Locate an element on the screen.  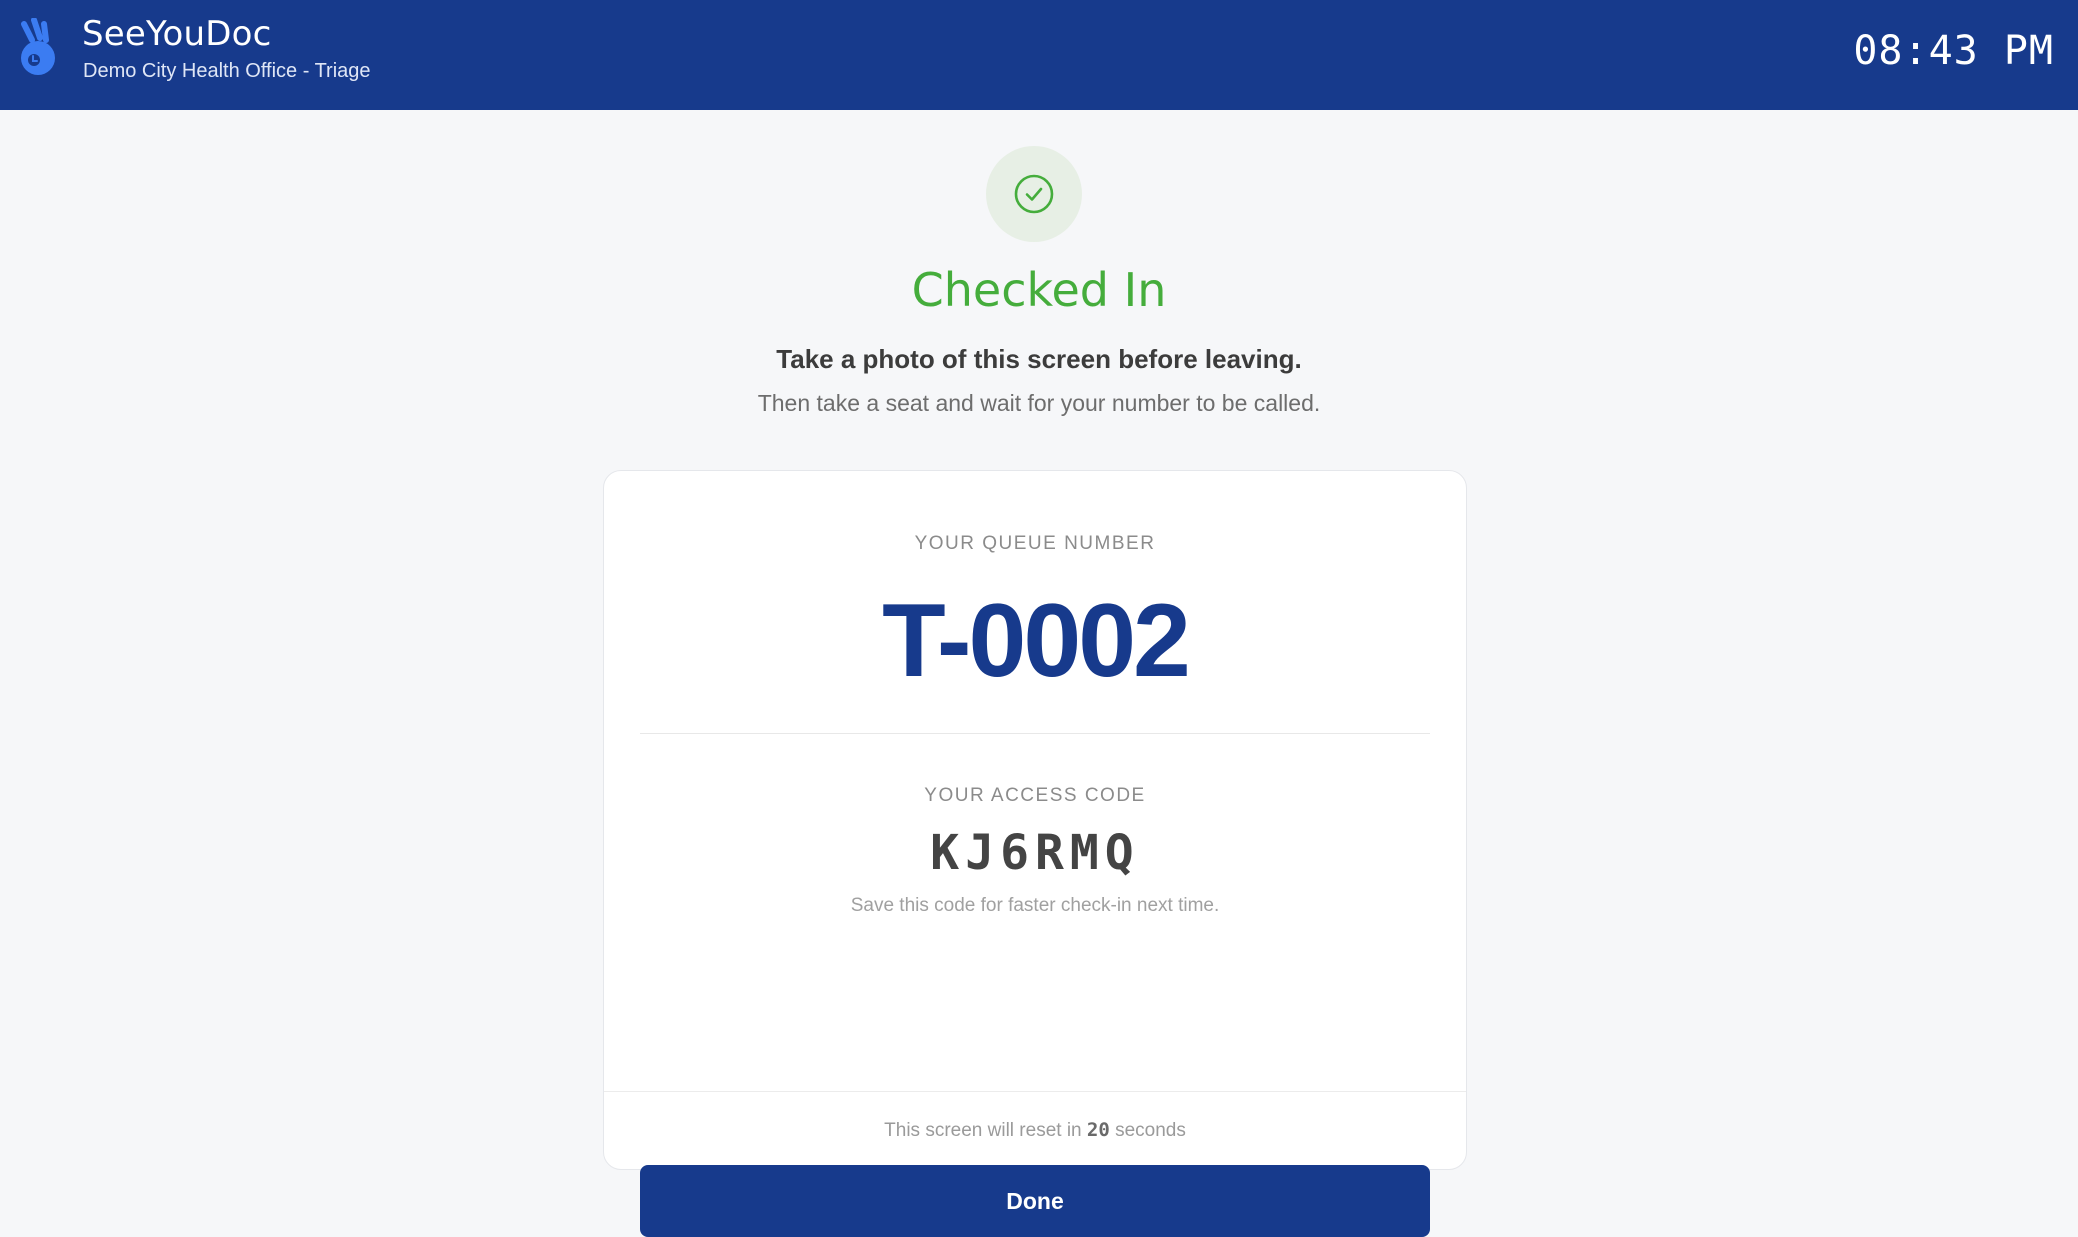
done-button: Done is located at coordinates (1035, 1201).